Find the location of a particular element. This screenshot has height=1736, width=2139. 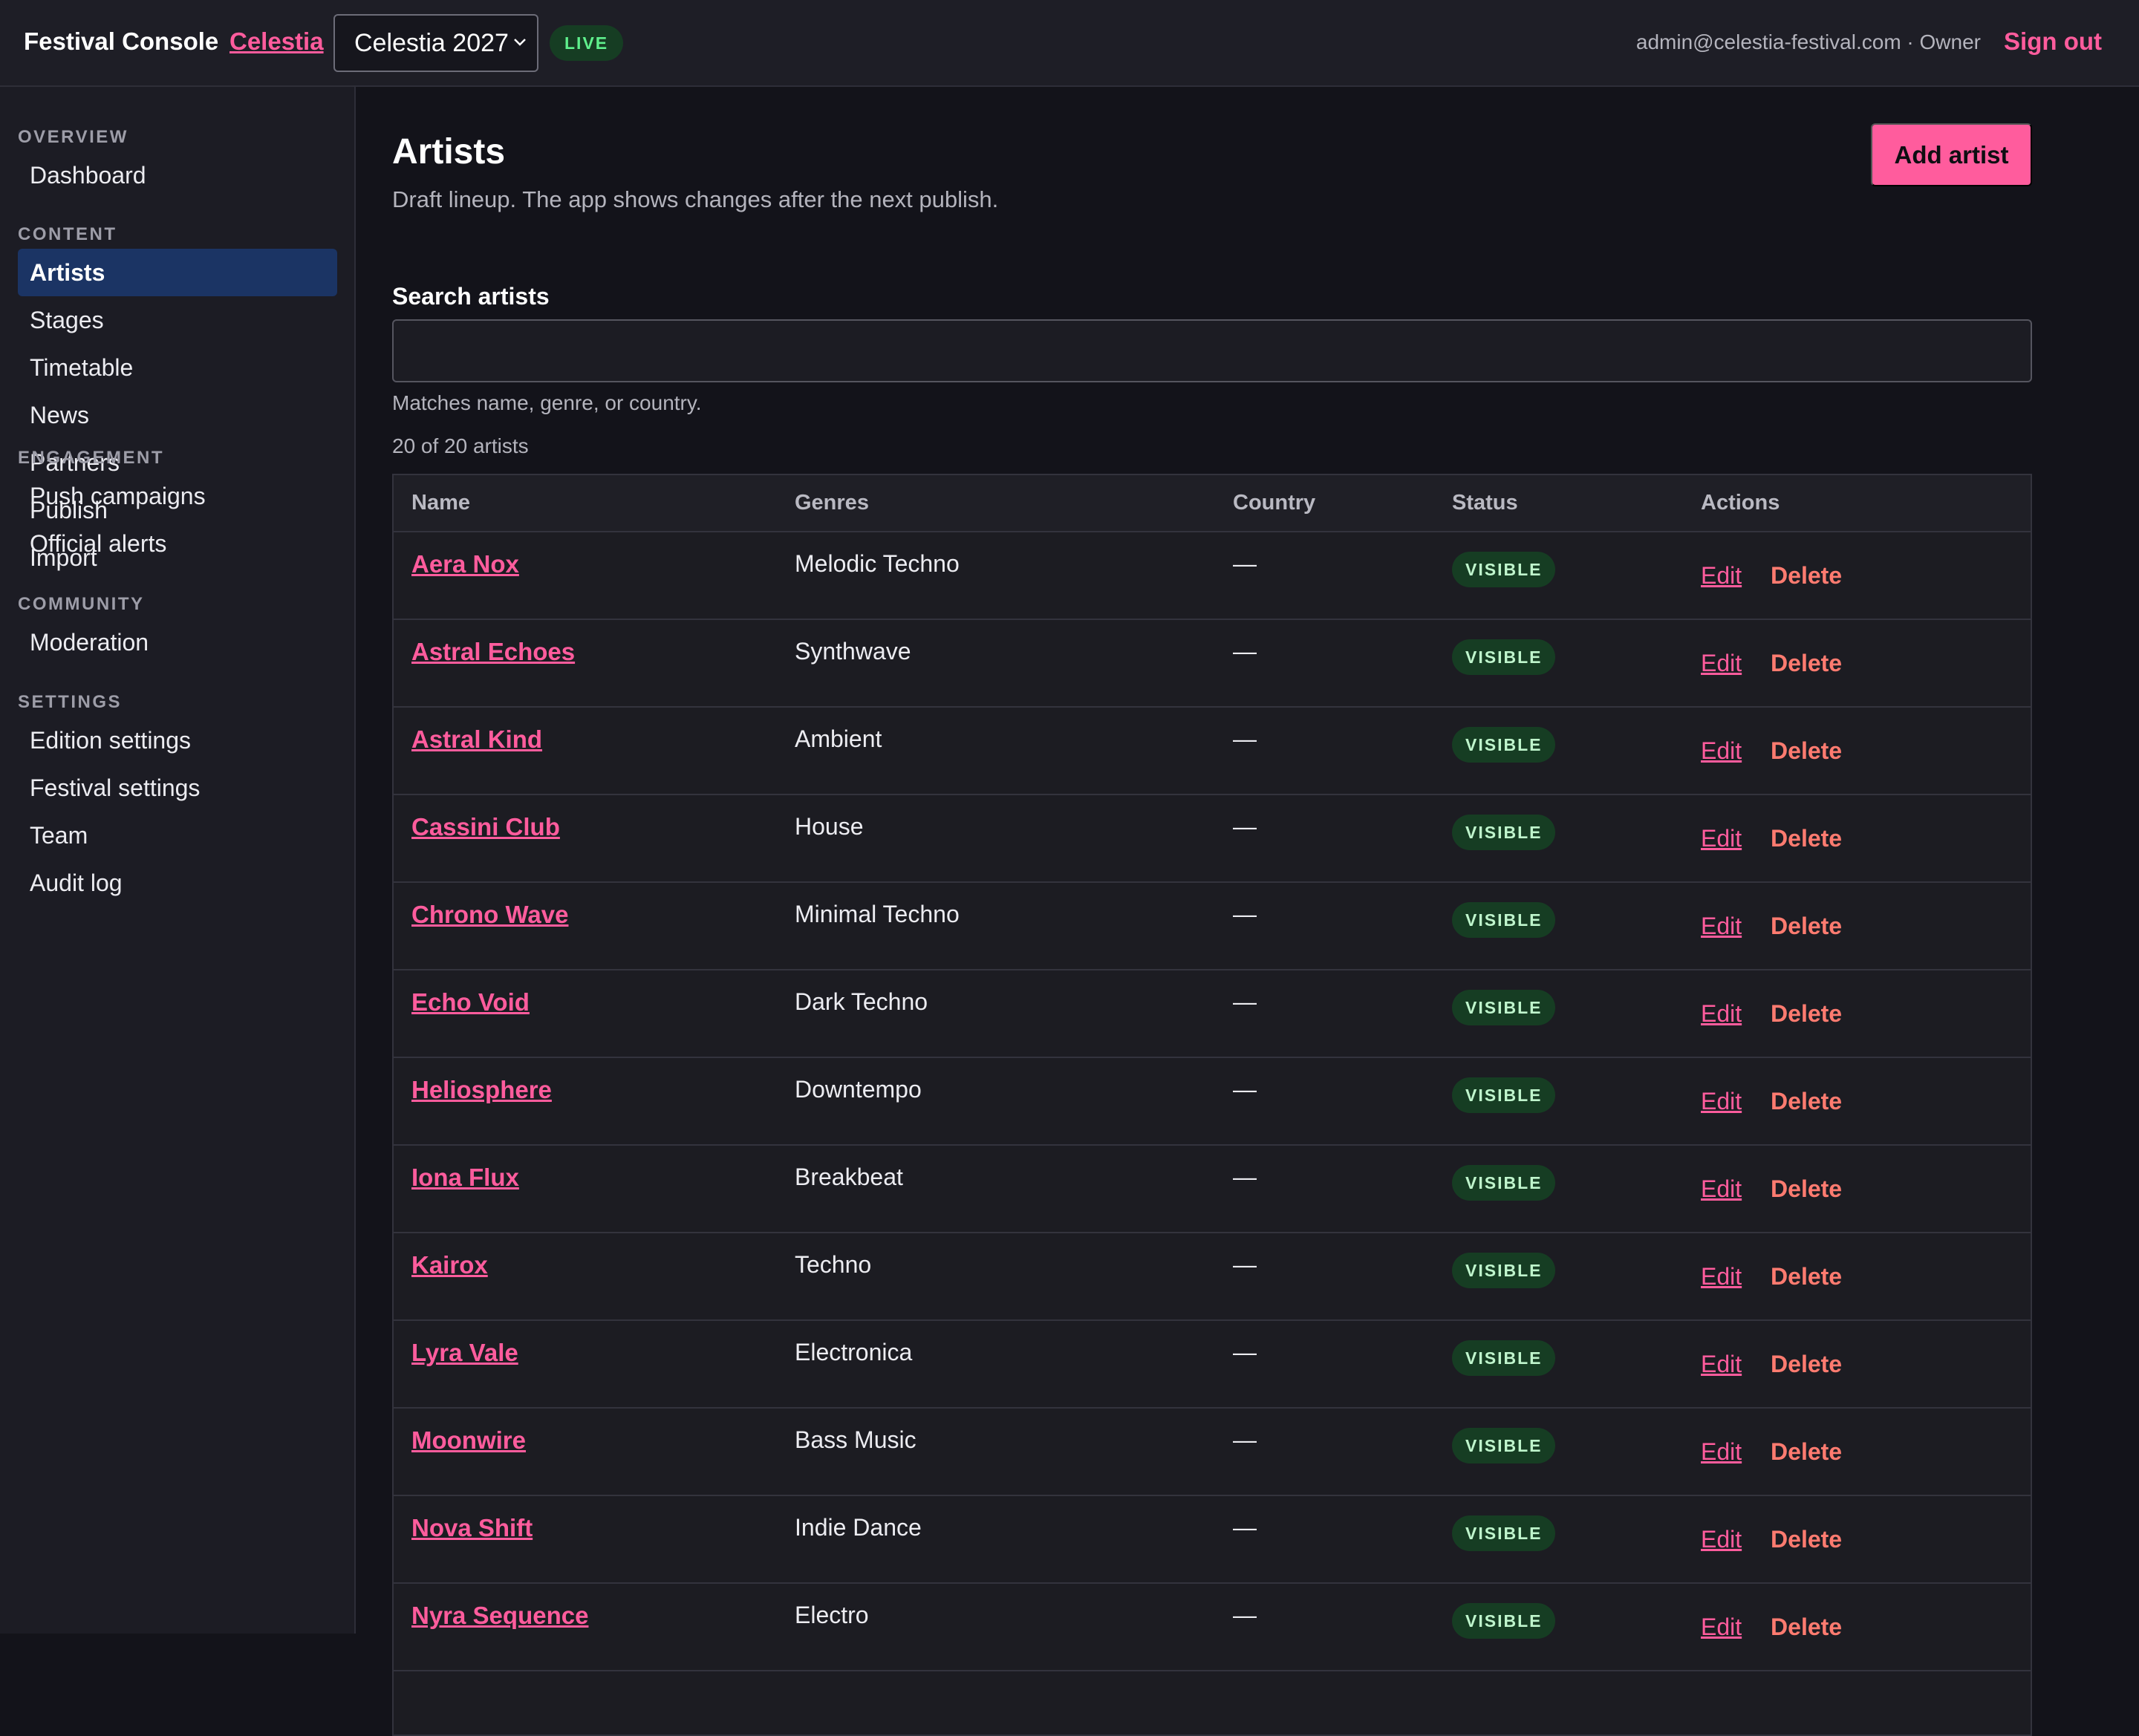

artist-genres-cell: Dark Techno is located at coordinates (861, 1001).